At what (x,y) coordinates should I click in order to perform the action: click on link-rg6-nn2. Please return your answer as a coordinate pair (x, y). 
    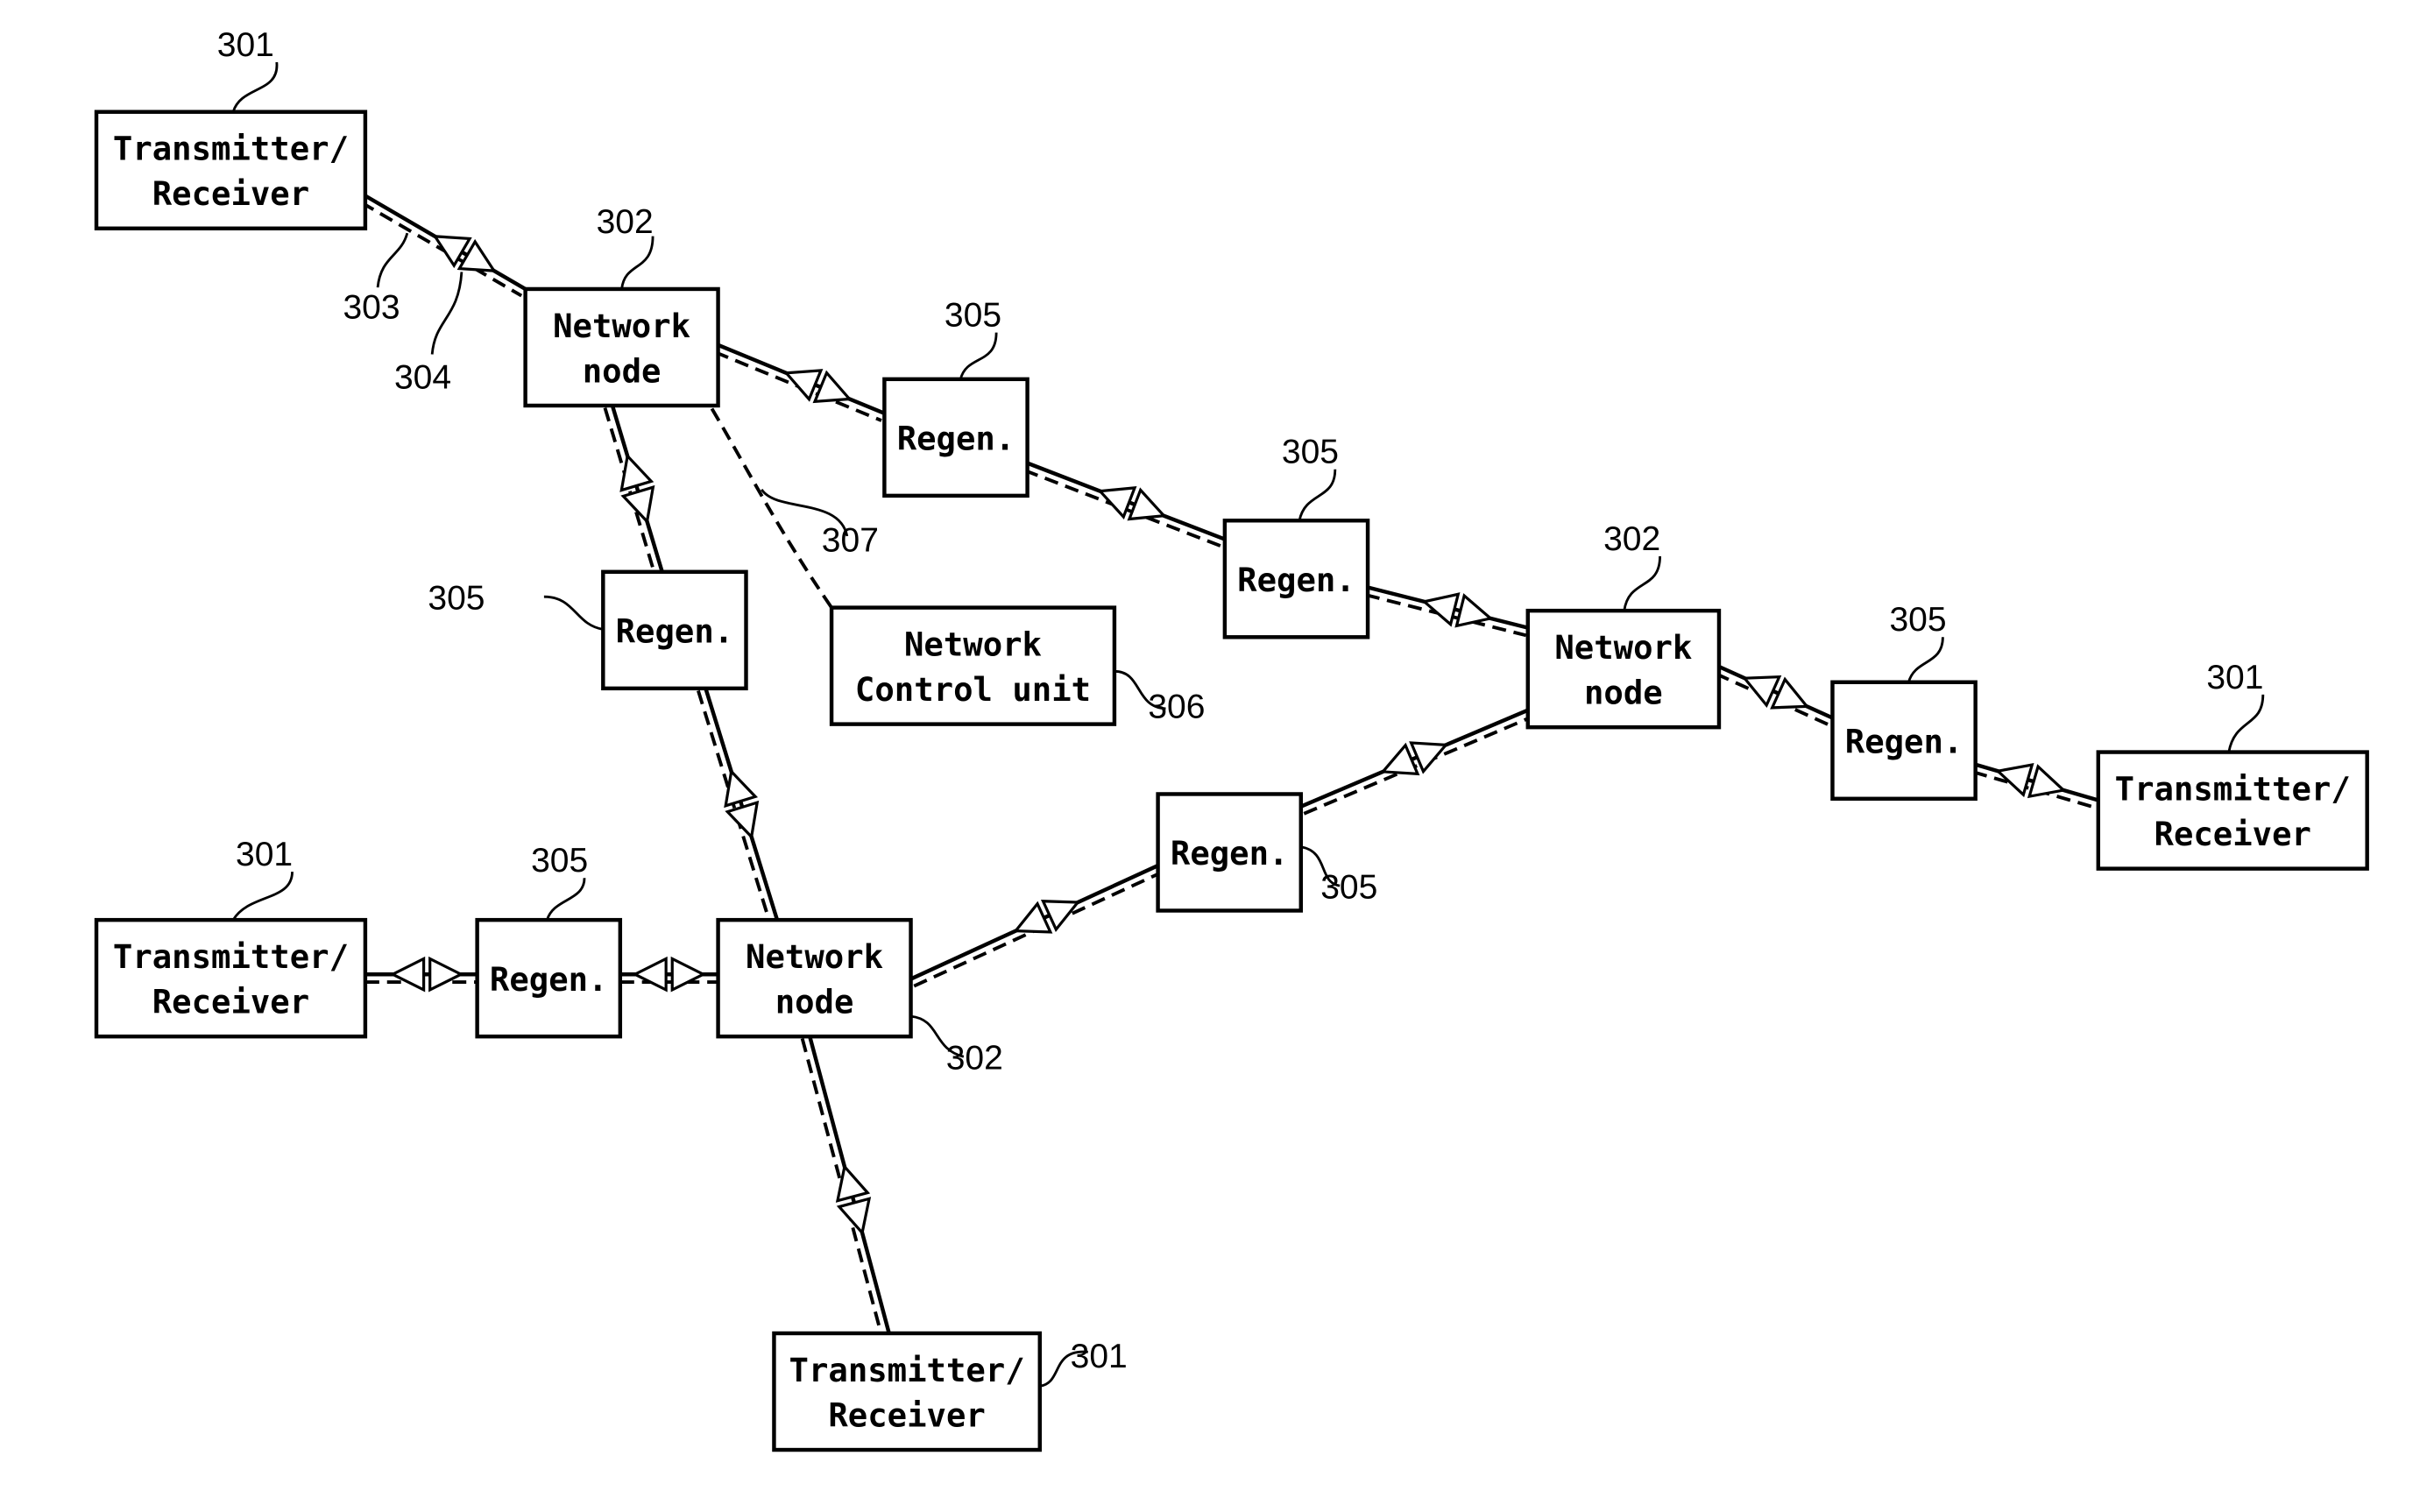
    Looking at the image, I should click on (1415, 762).